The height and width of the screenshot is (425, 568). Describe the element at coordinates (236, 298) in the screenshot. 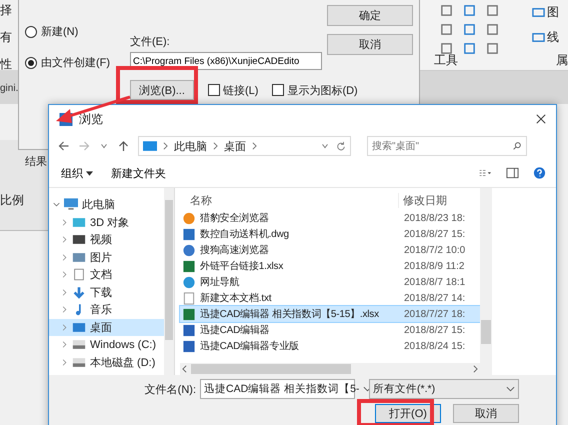

I see `file-name: 新建文本文档.txt` at that location.